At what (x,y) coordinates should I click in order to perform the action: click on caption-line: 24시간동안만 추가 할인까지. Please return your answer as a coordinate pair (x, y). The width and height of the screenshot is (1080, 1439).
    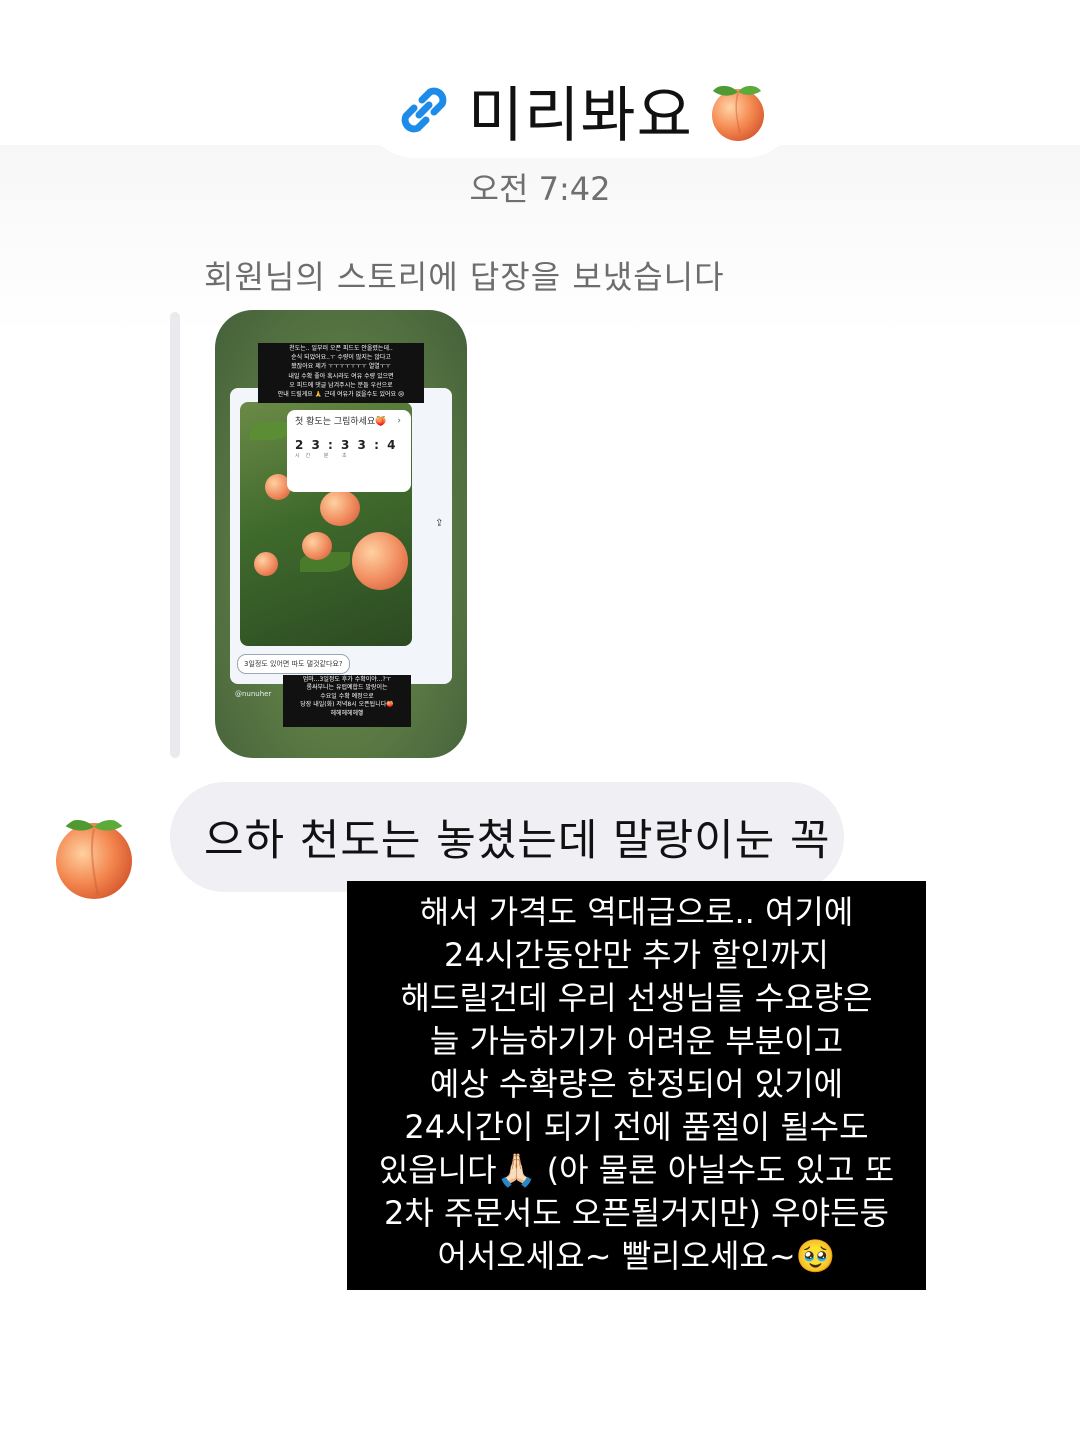
    Looking at the image, I should click on (636, 955).